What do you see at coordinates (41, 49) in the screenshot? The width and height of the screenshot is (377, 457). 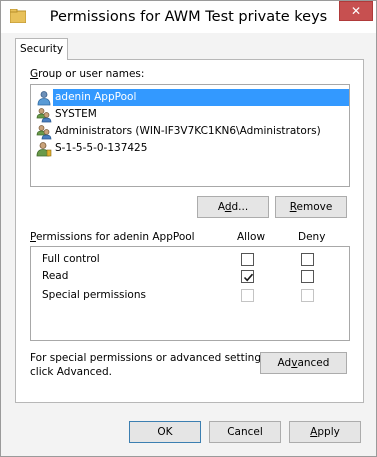 I see `tab-security: Security` at bounding box center [41, 49].